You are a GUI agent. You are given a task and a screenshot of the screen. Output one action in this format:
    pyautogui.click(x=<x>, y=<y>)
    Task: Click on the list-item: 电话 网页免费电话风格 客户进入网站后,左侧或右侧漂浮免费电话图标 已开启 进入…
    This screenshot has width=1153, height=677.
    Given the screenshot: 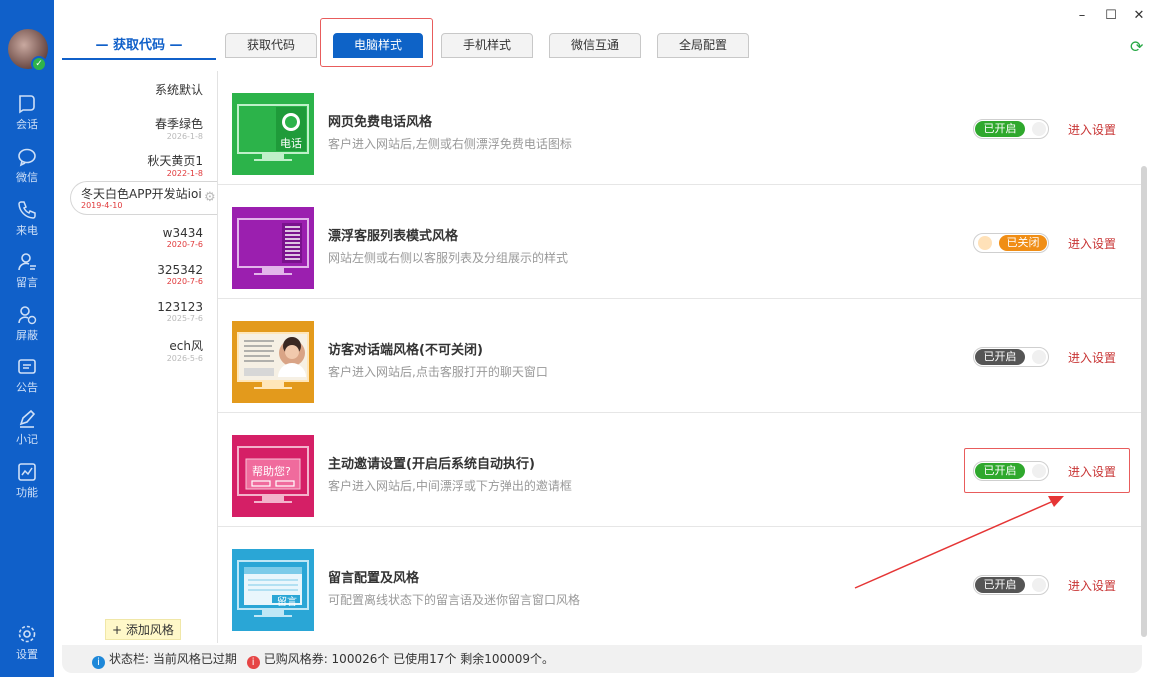 What is the action you would take?
    pyautogui.click(x=680, y=128)
    